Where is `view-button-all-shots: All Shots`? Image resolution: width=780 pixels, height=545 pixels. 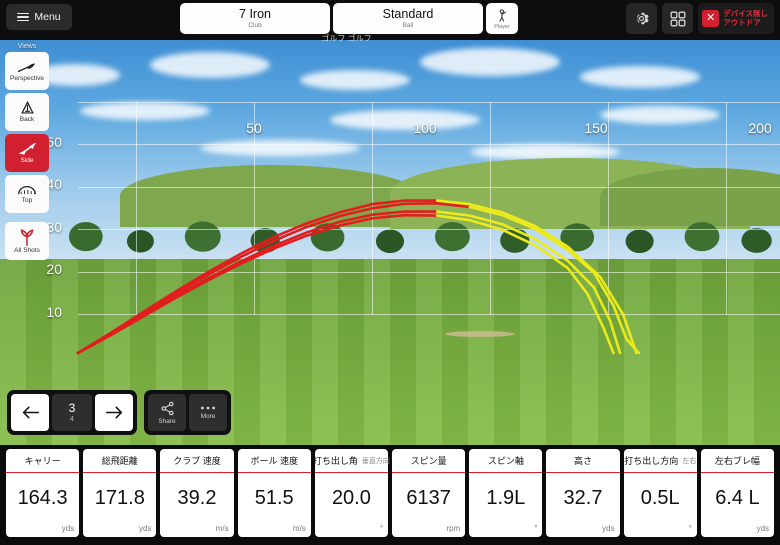
view-button-all-shots: All Shots is located at coordinates (27, 241).